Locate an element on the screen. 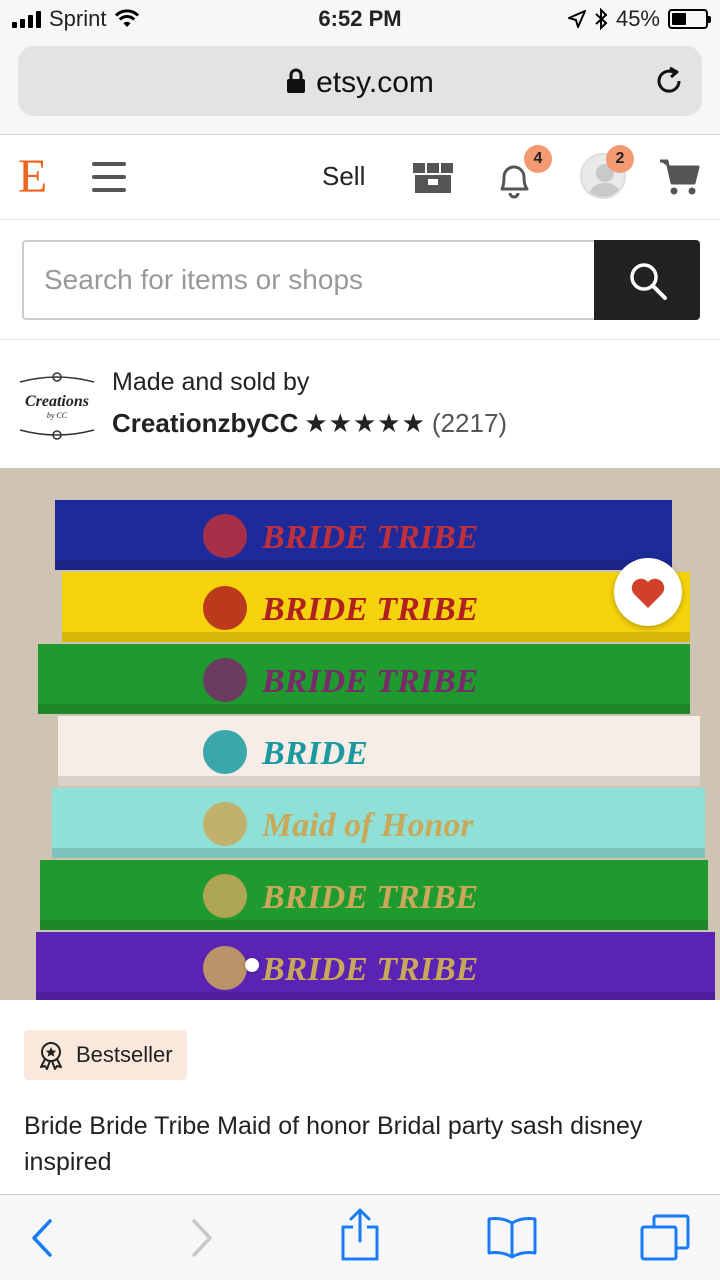 The width and height of the screenshot is (720, 1280). reload-icon is located at coordinates (669, 81).